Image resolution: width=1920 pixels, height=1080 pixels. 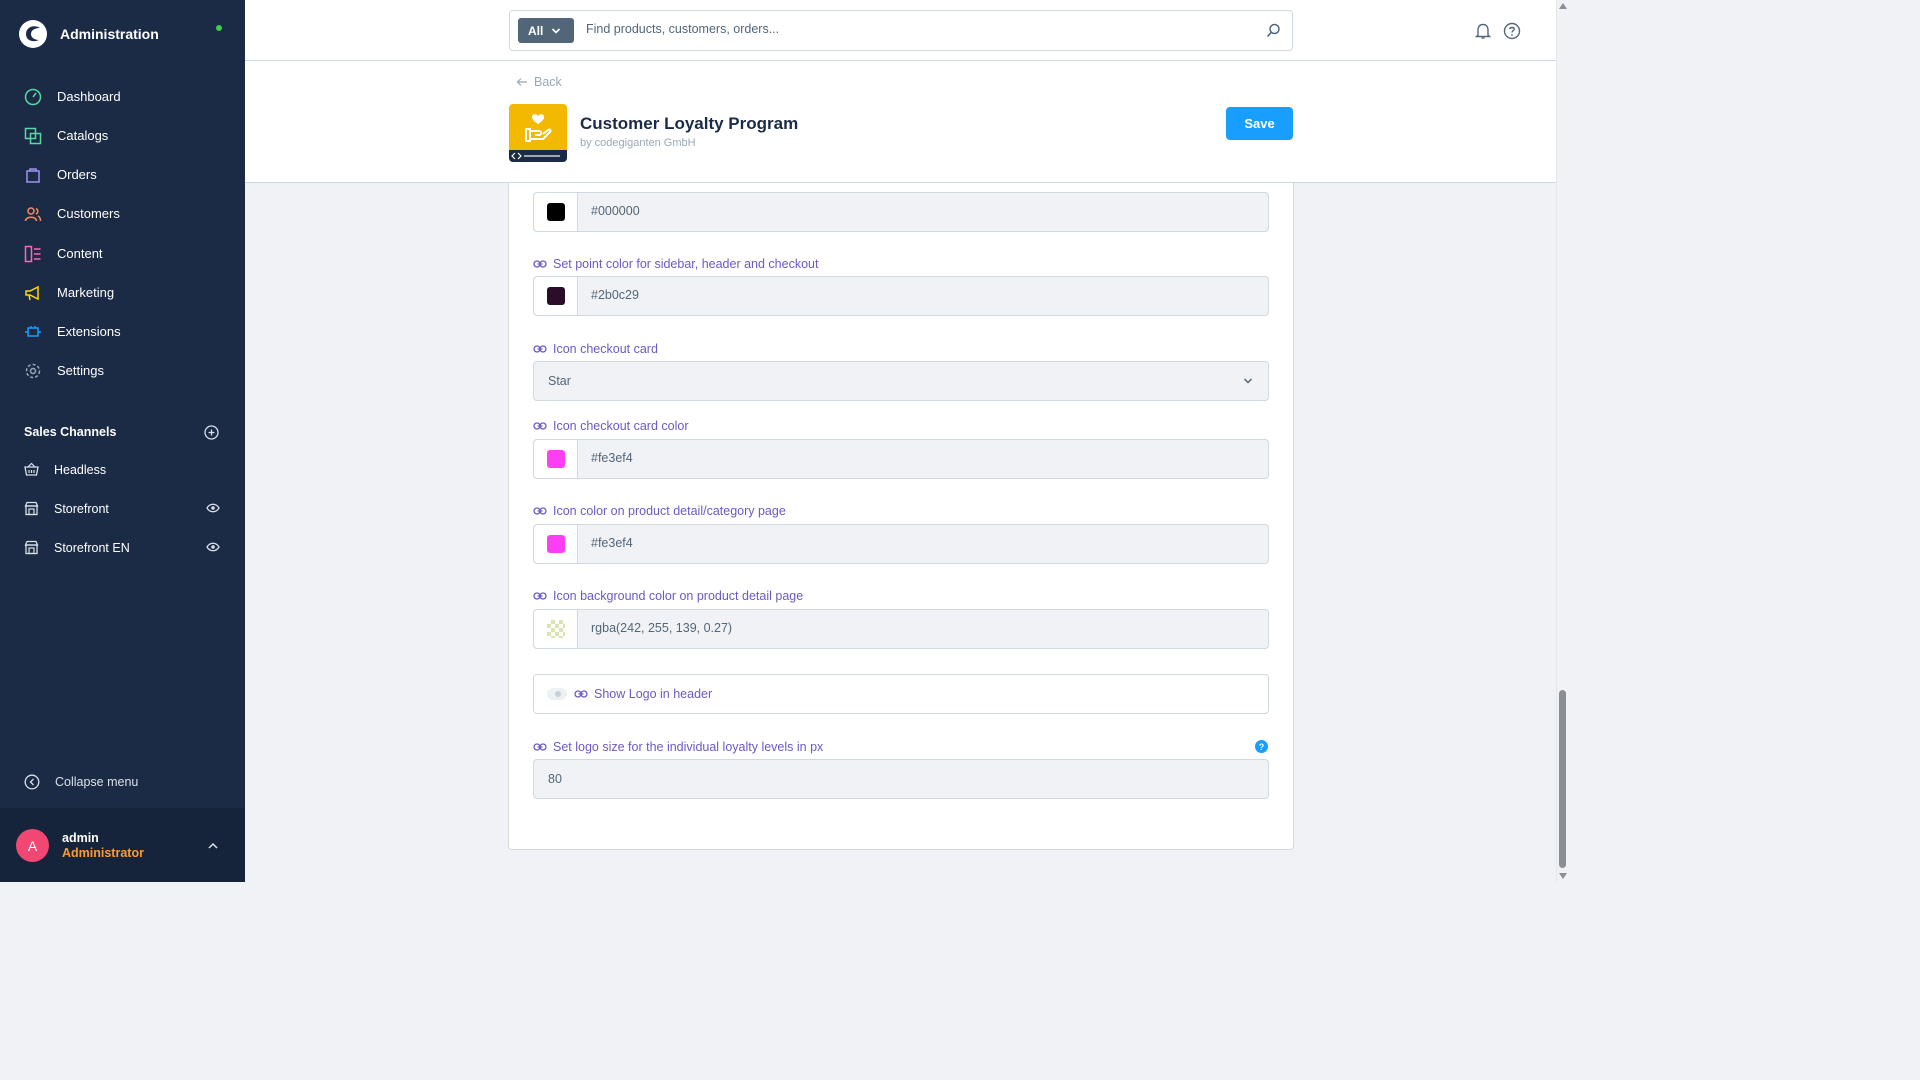 I want to click on orders-icon, so click(x=33, y=175).